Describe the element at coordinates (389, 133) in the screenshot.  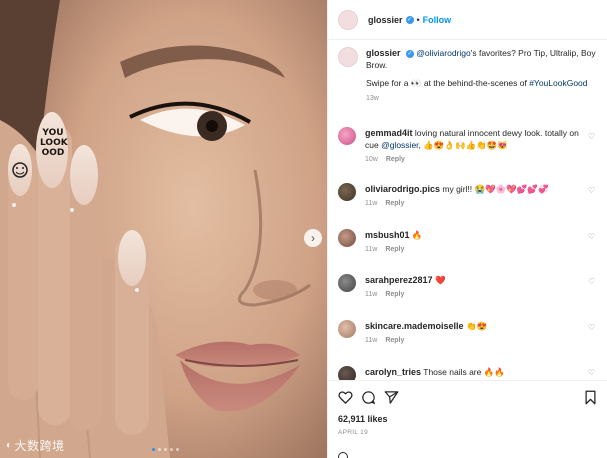
I see `comment-author: gemmad4it` at that location.